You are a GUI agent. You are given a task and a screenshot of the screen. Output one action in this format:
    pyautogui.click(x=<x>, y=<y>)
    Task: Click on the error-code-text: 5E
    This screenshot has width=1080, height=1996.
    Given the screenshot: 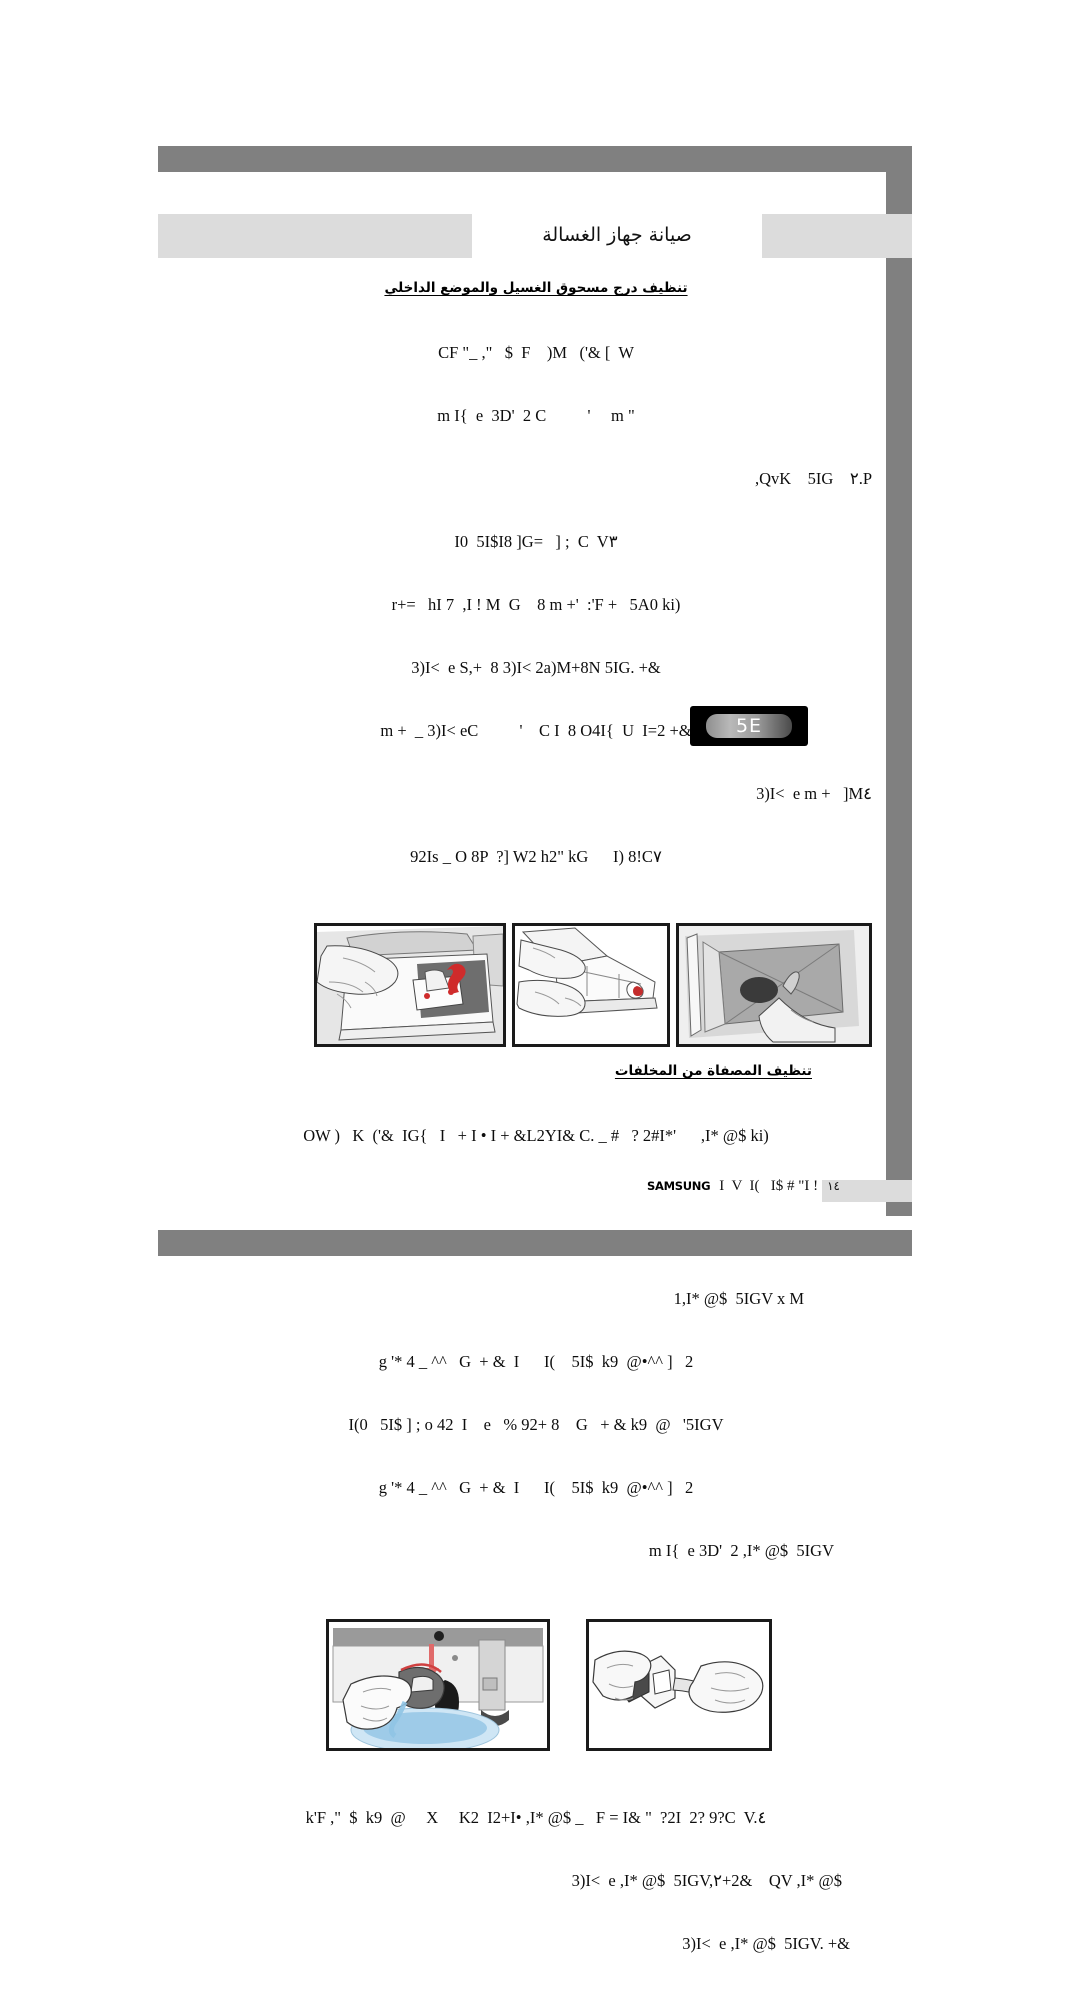 What is the action you would take?
    pyautogui.click(x=749, y=726)
    